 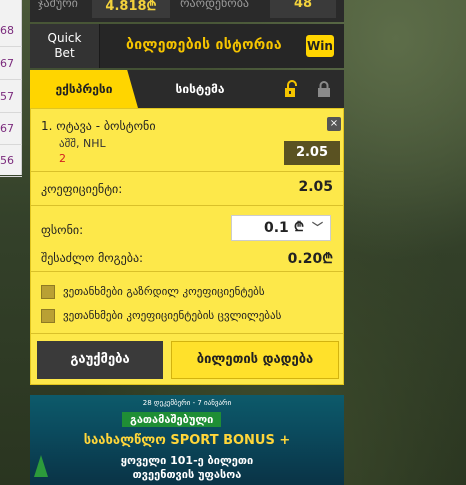 What do you see at coordinates (92, 258) in the screenshot?
I see `payout-label: შესაძლო მოგება:` at bounding box center [92, 258].